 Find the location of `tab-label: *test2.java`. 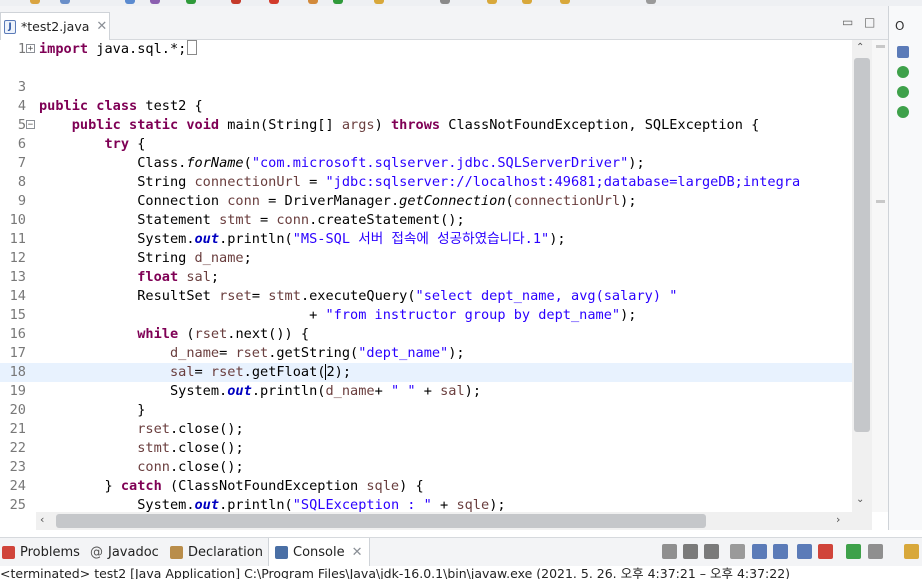

tab-label: *test2.java is located at coordinates (55, 26).